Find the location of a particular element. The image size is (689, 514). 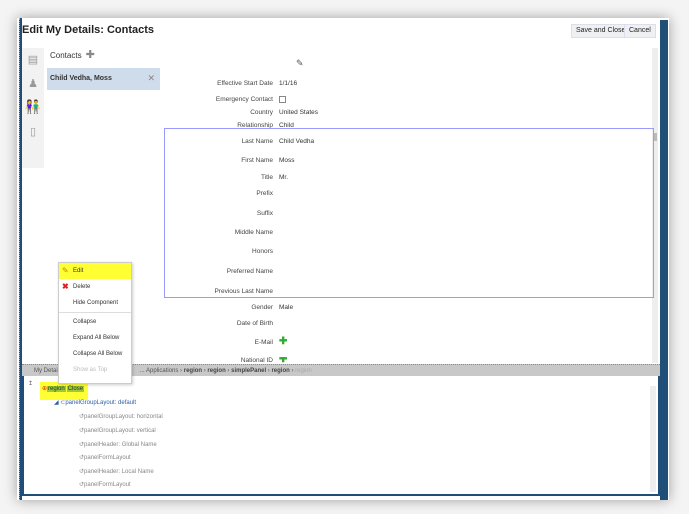

effective-start-date-value: 1/1/16 is located at coordinates (288, 83).